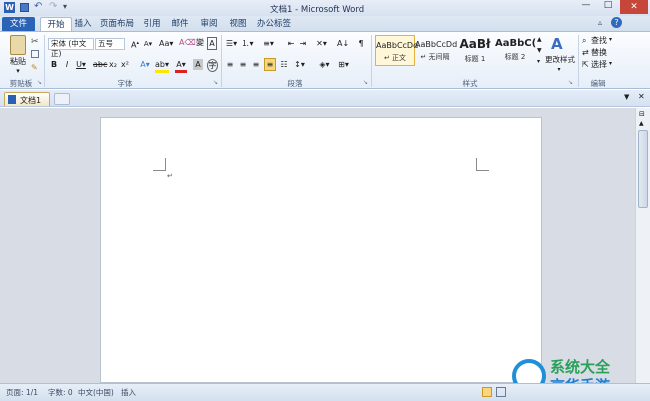  Describe the element at coordinates (396, 50) in the screenshot. I see `style-normal: AaBbCcDd ↵ 正文` at that location.